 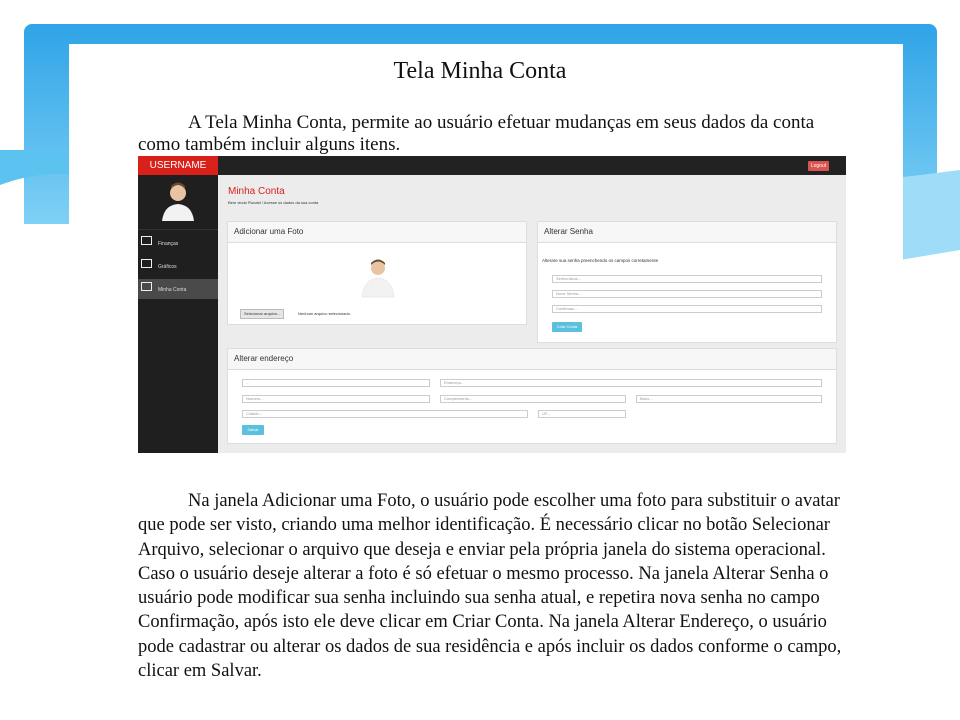 I want to click on save-button: Salvar, so click(x=253, y=430).